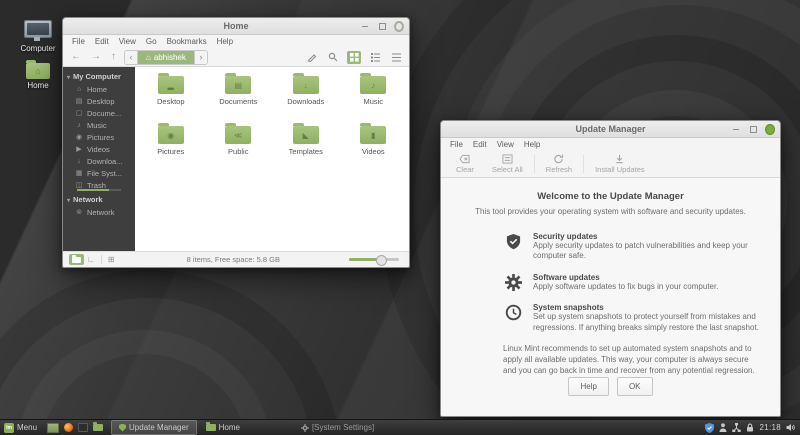 The height and width of the screenshot is (435, 800). Describe the element at coordinates (69, 427) in the screenshot. I see `firefox-launcher` at that location.